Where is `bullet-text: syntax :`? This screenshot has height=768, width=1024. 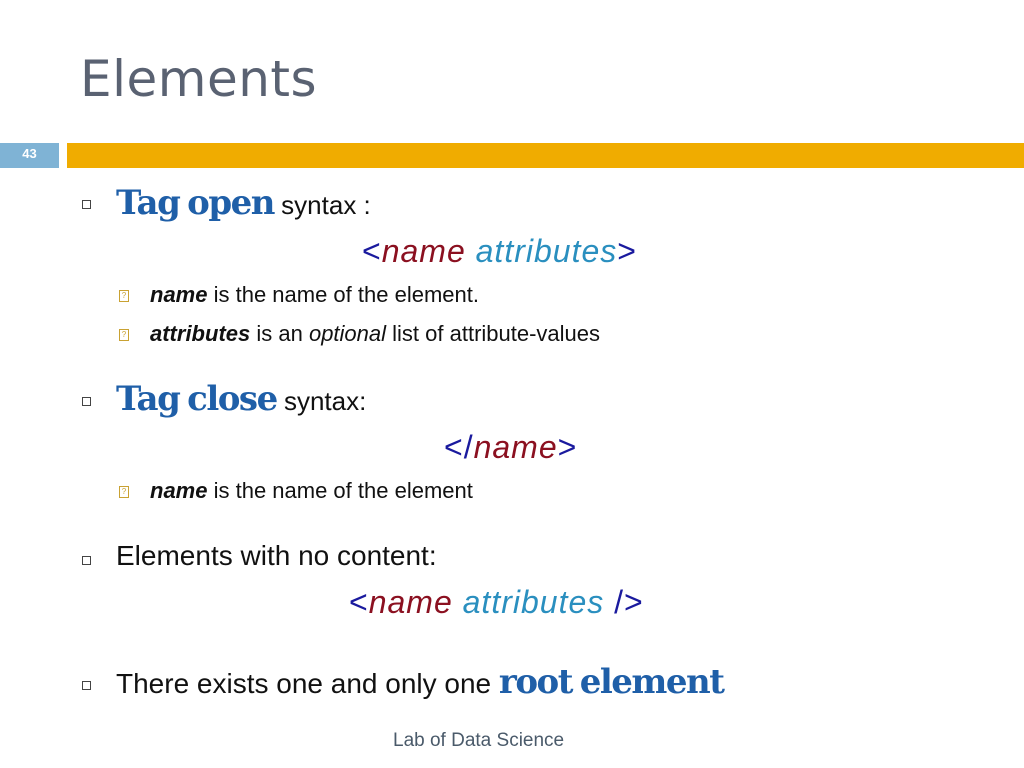
bullet-text: syntax : is located at coordinates (322, 205).